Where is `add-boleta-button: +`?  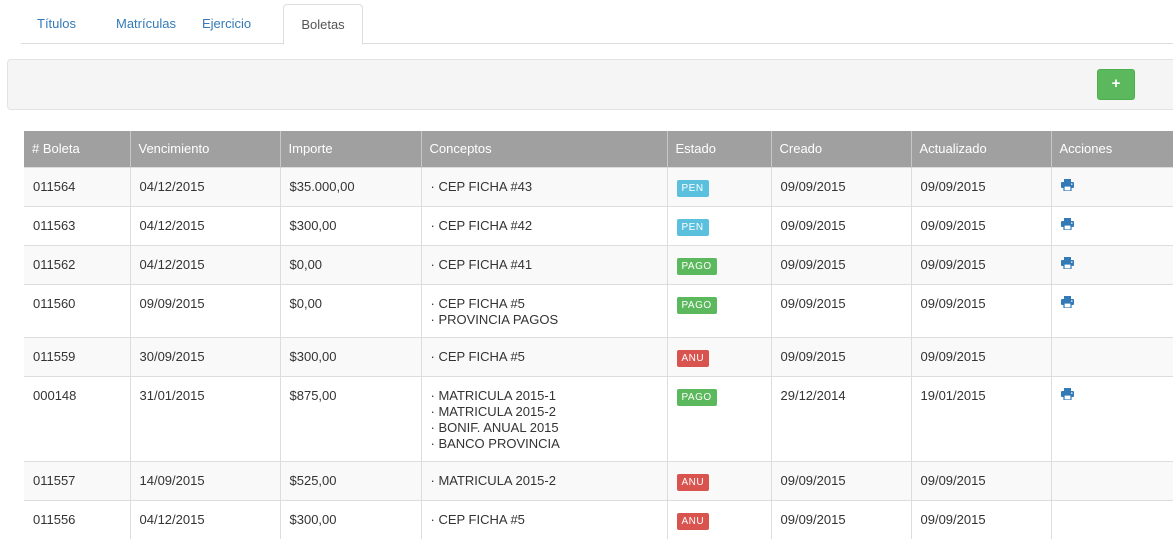
add-boleta-button: + is located at coordinates (1116, 84).